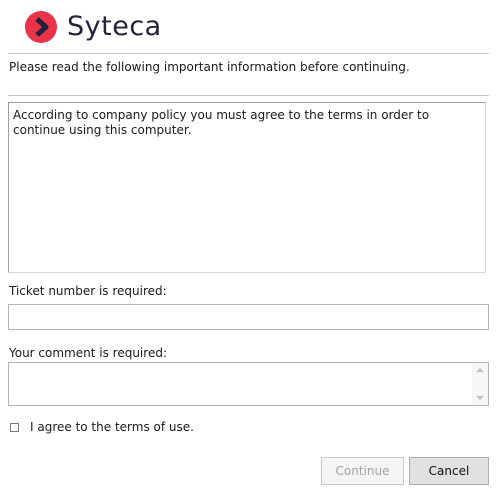 The image size is (501, 497). I want to click on comment-field, so click(248, 384).